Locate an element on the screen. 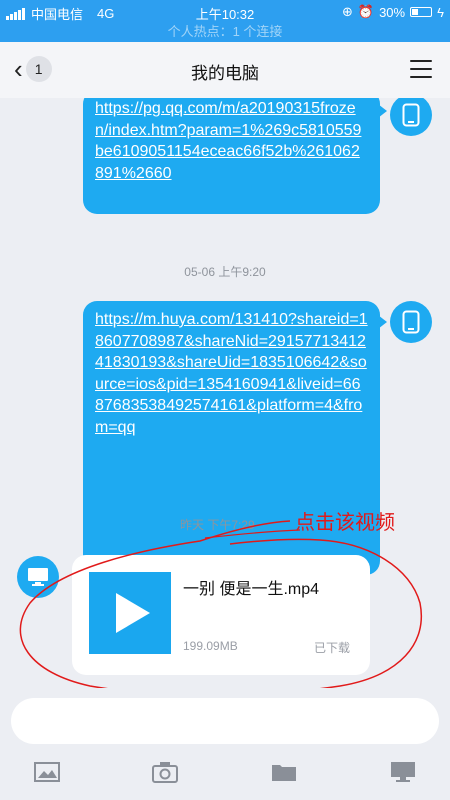 The height and width of the screenshot is (800, 450). computer-avatar is located at coordinates (38, 577).